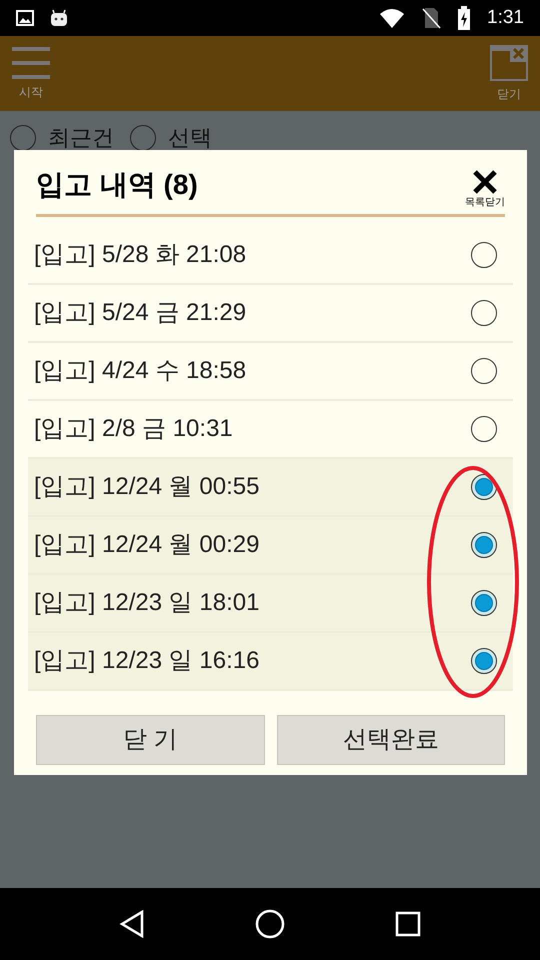  Describe the element at coordinates (270, 604) in the screenshot. I see `list-item: [입고] 12/23 일 18:01` at that location.